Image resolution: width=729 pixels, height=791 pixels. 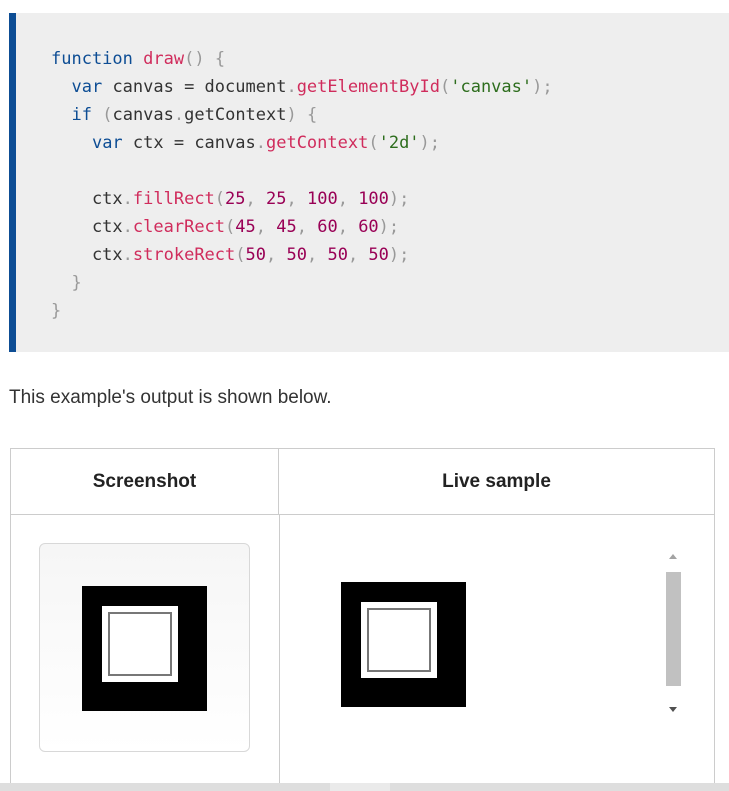 I want to click on scrollbar-thumb, so click(x=673, y=629).